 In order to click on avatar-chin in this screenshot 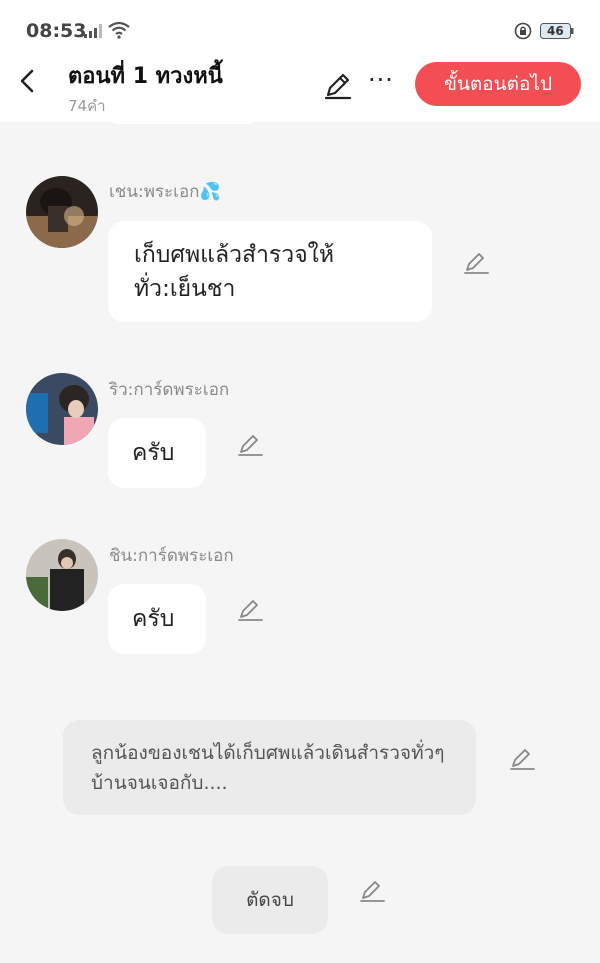, I will do `click(62, 575)`.